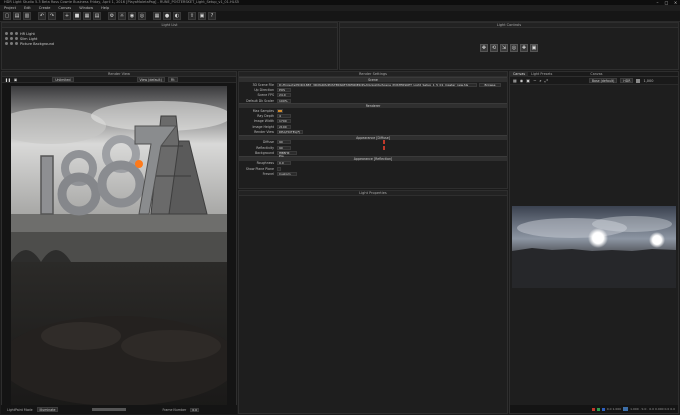 This screenshot has height=415, width=680. What do you see at coordinates (7, 16) in the screenshot?
I see `new-project-button: ▢` at bounding box center [7, 16].